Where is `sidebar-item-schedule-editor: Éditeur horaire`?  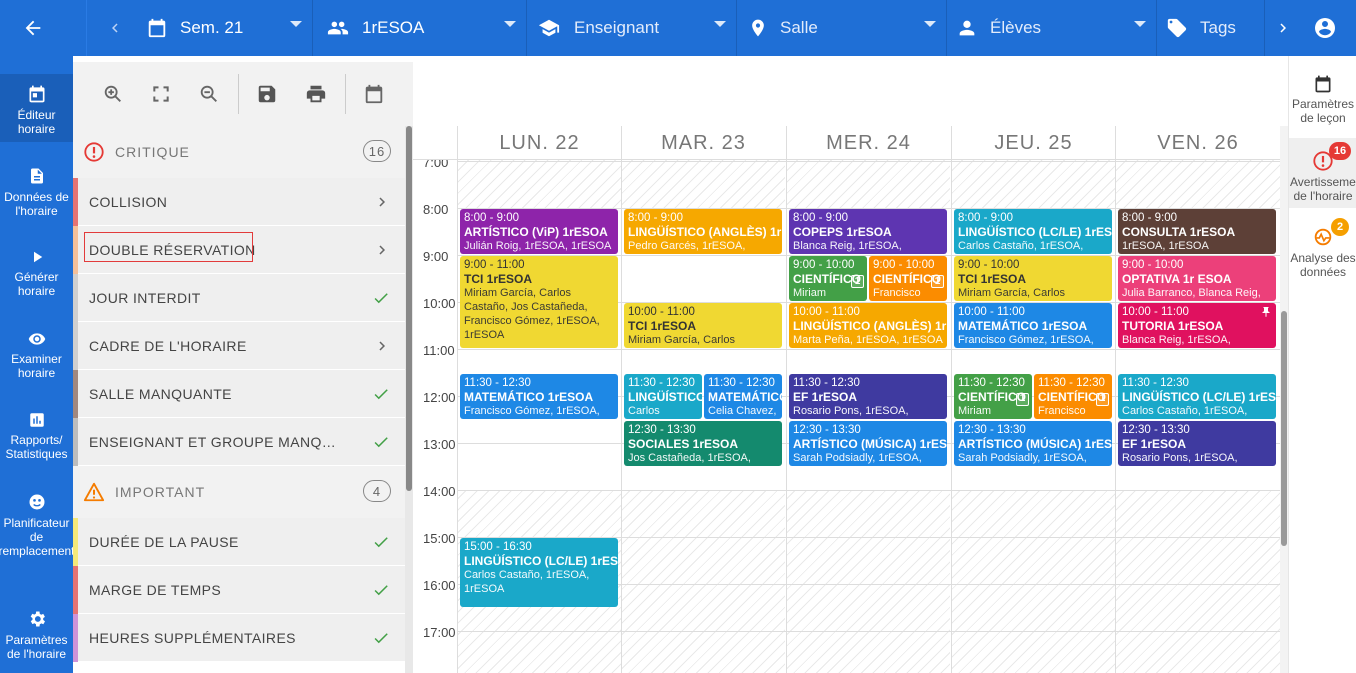 sidebar-item-schedule-editor: Éditeur horaire is located at coordinates (36, 108).